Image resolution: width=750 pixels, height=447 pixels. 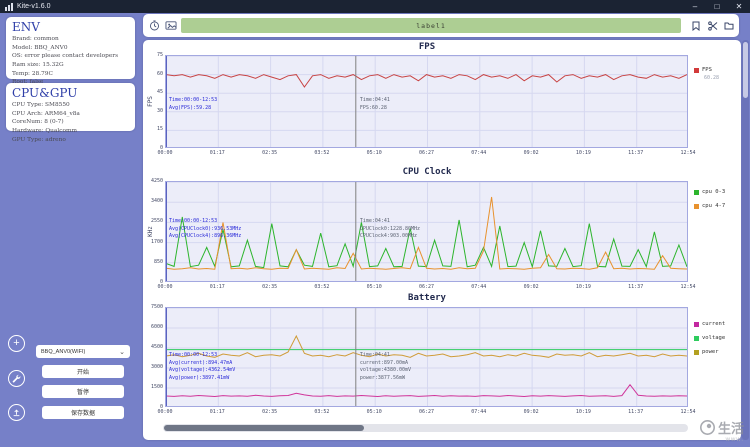 I want to click on cpugpu-line: CoreNum: 8 (0-7), so click(x=38, y=122).